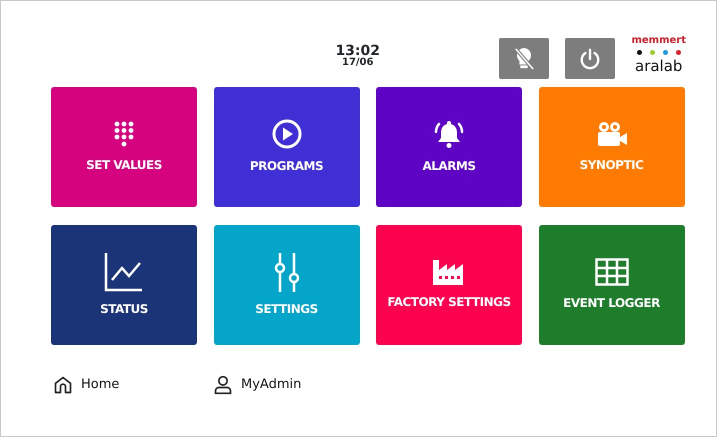 The width and height of the screenshot is (717, 437). I want to click on menu-tile: FACTORY SETTINGS, so click(449, 285).